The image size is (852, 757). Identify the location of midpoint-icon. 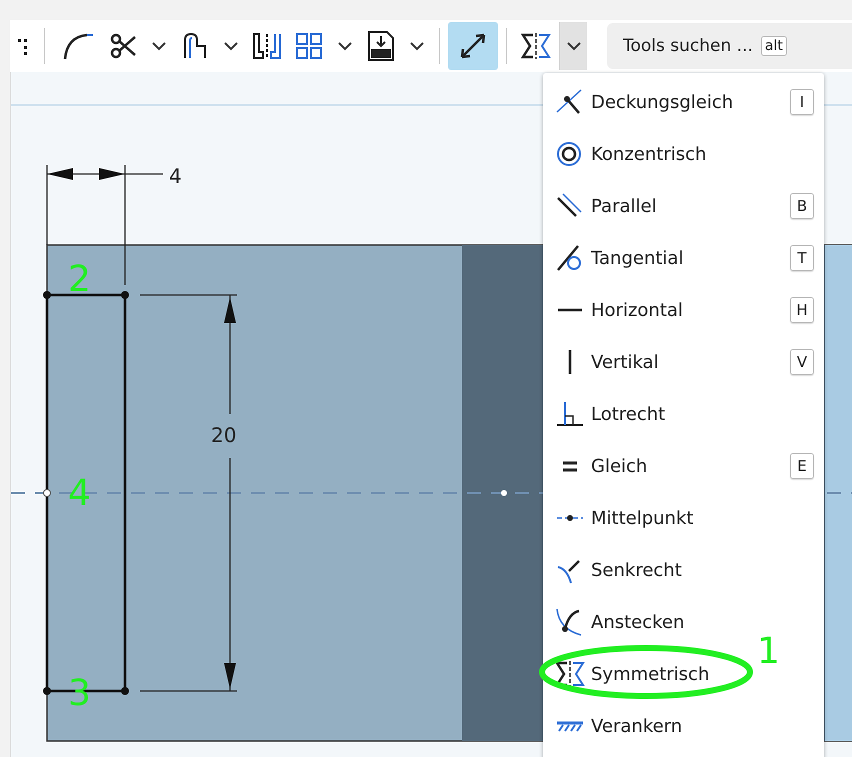
(570, 518).